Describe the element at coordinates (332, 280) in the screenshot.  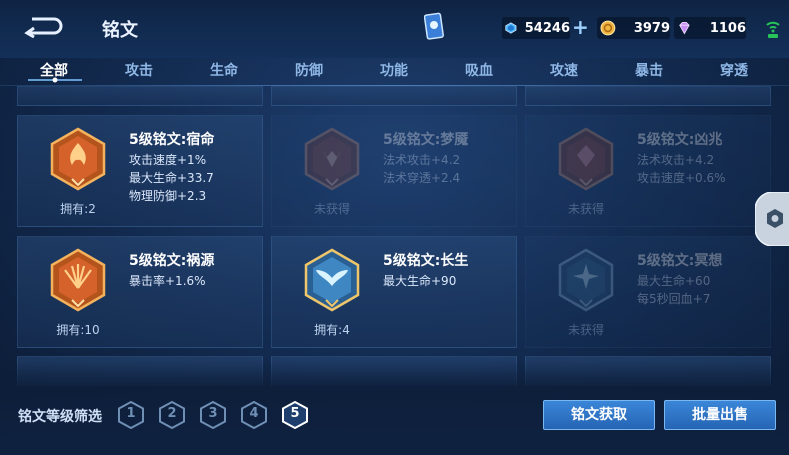
I see `blue-wing-emblem-icon` at that location.